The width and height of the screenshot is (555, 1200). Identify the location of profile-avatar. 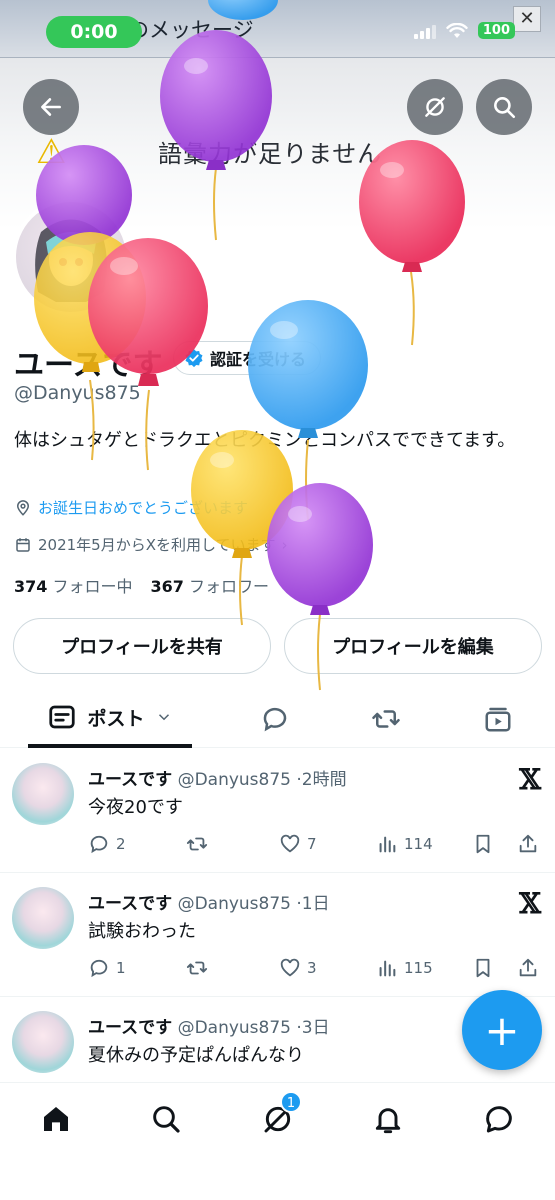
(71, 257).